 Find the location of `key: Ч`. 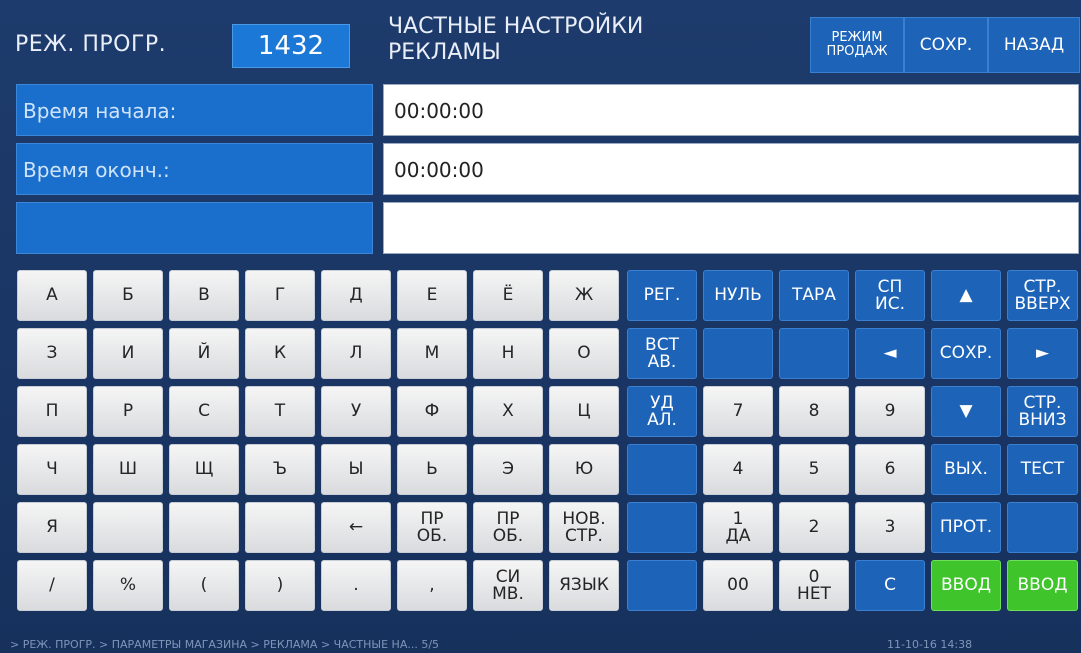

key: Ч is located at coordinates (52, 469).